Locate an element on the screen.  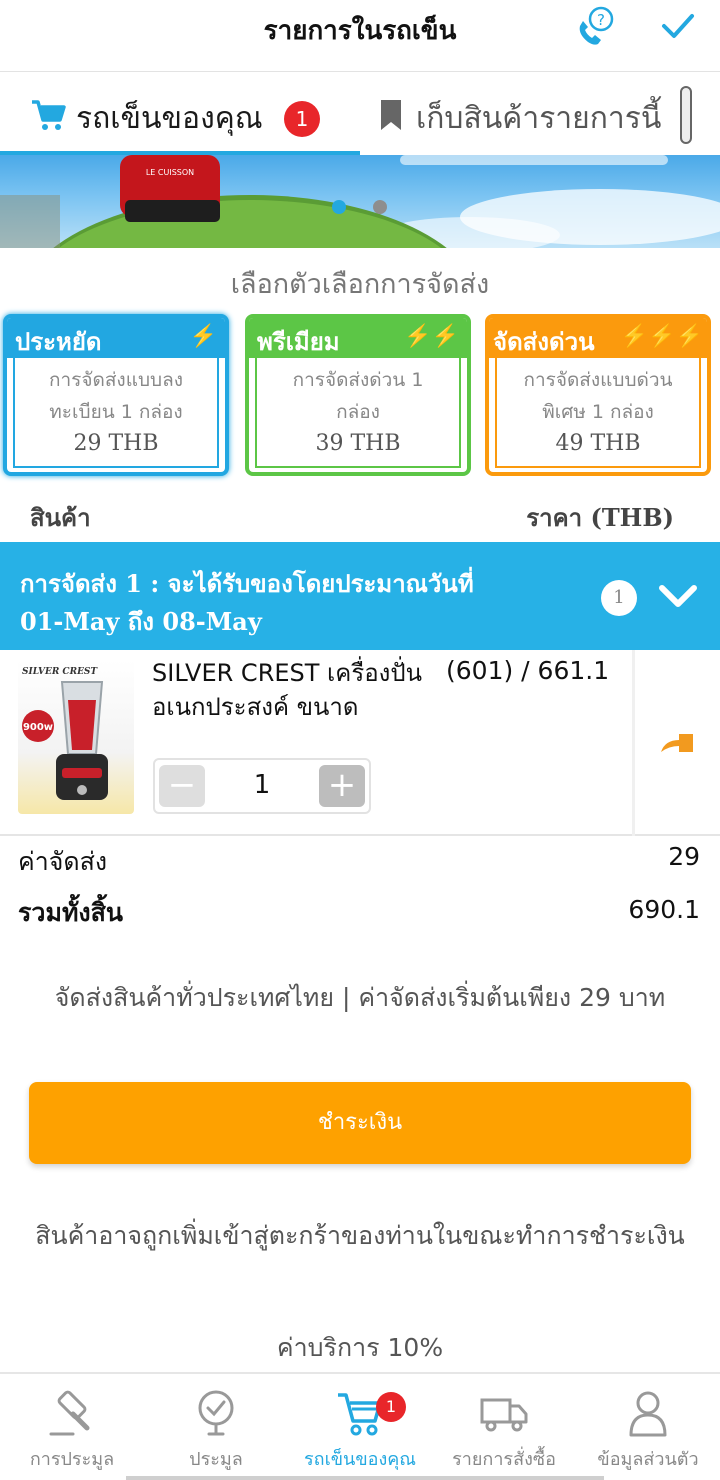
carousel-dot is located at coordinates (380, 207).